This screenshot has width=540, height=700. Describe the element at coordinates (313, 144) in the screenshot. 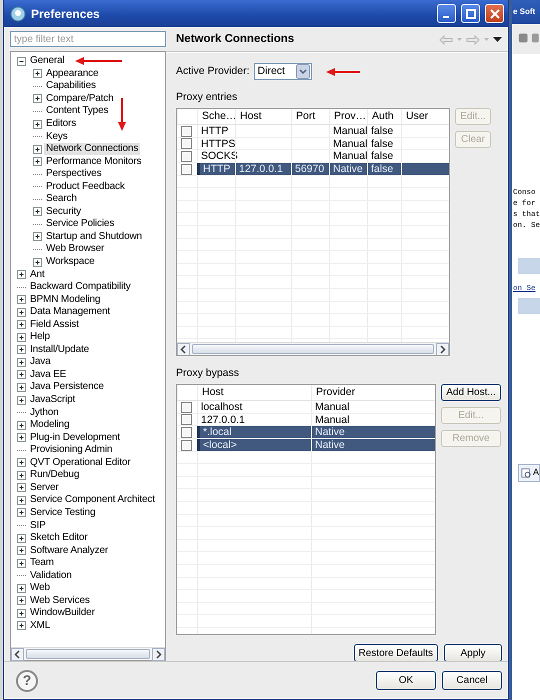

I see `table-row: HTTPS Manual false` at that location.